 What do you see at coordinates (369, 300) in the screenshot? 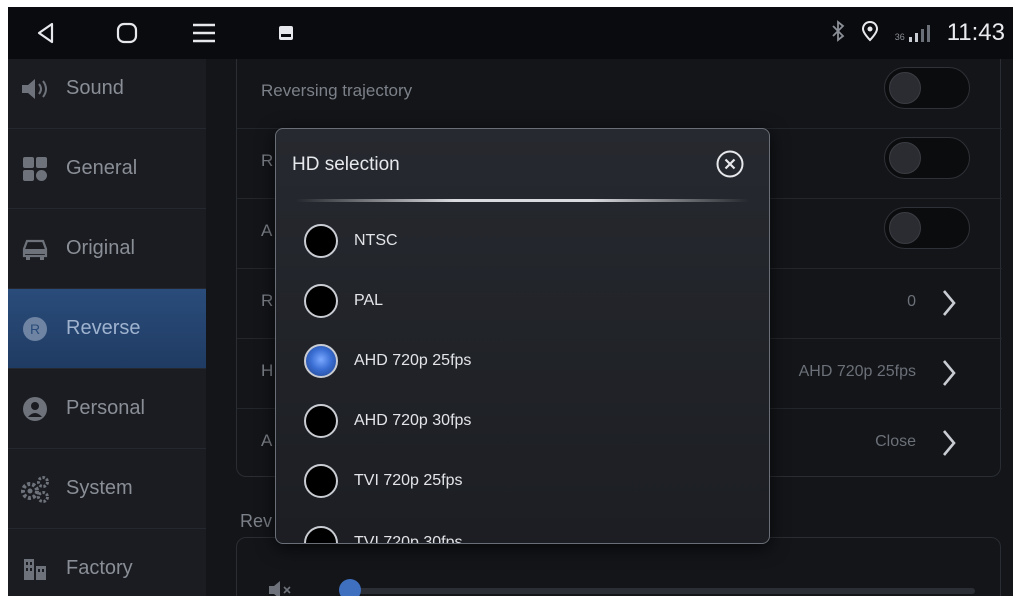
I see `option-label: PAL` at bounding box center [369, 300].